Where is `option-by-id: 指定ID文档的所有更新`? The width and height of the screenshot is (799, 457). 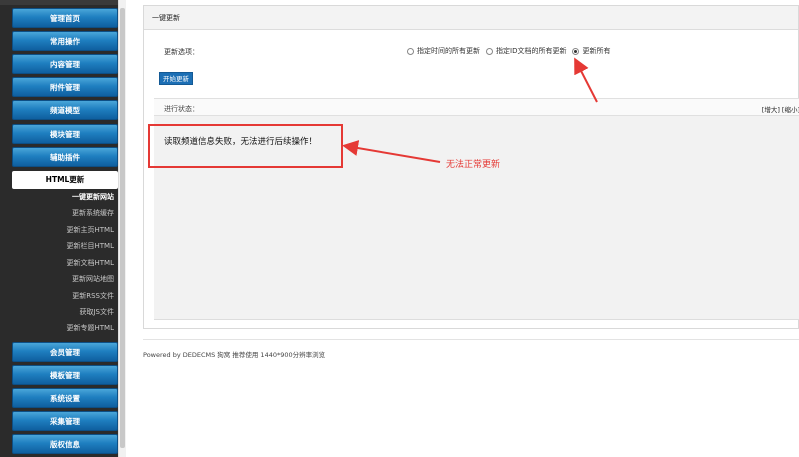
option-by-id: 指定ID文档的所有更新 is located at coordinates (526, 51).